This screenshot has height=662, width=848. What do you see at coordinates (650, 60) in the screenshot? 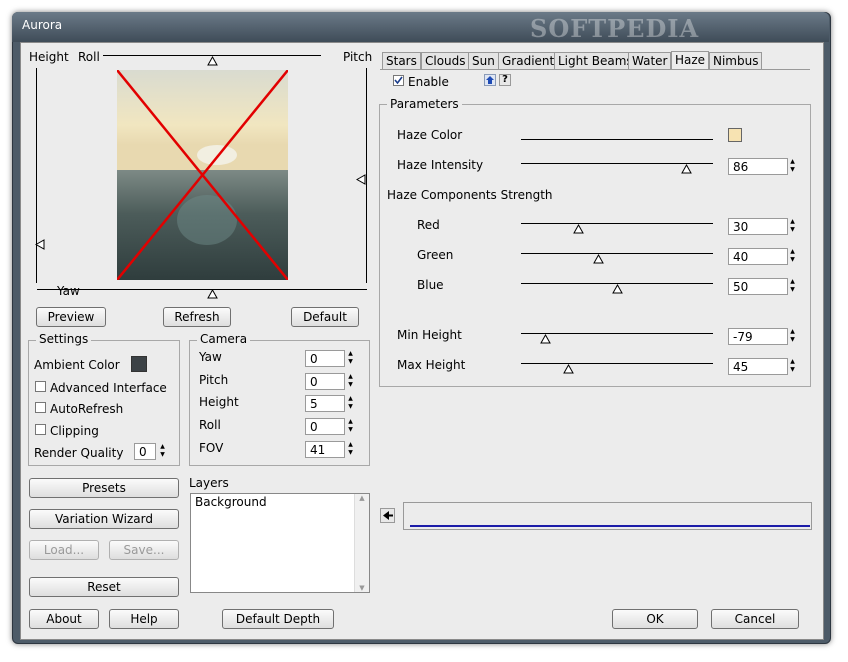
I see `tab-water: Water` at bounding box center [650, 60].